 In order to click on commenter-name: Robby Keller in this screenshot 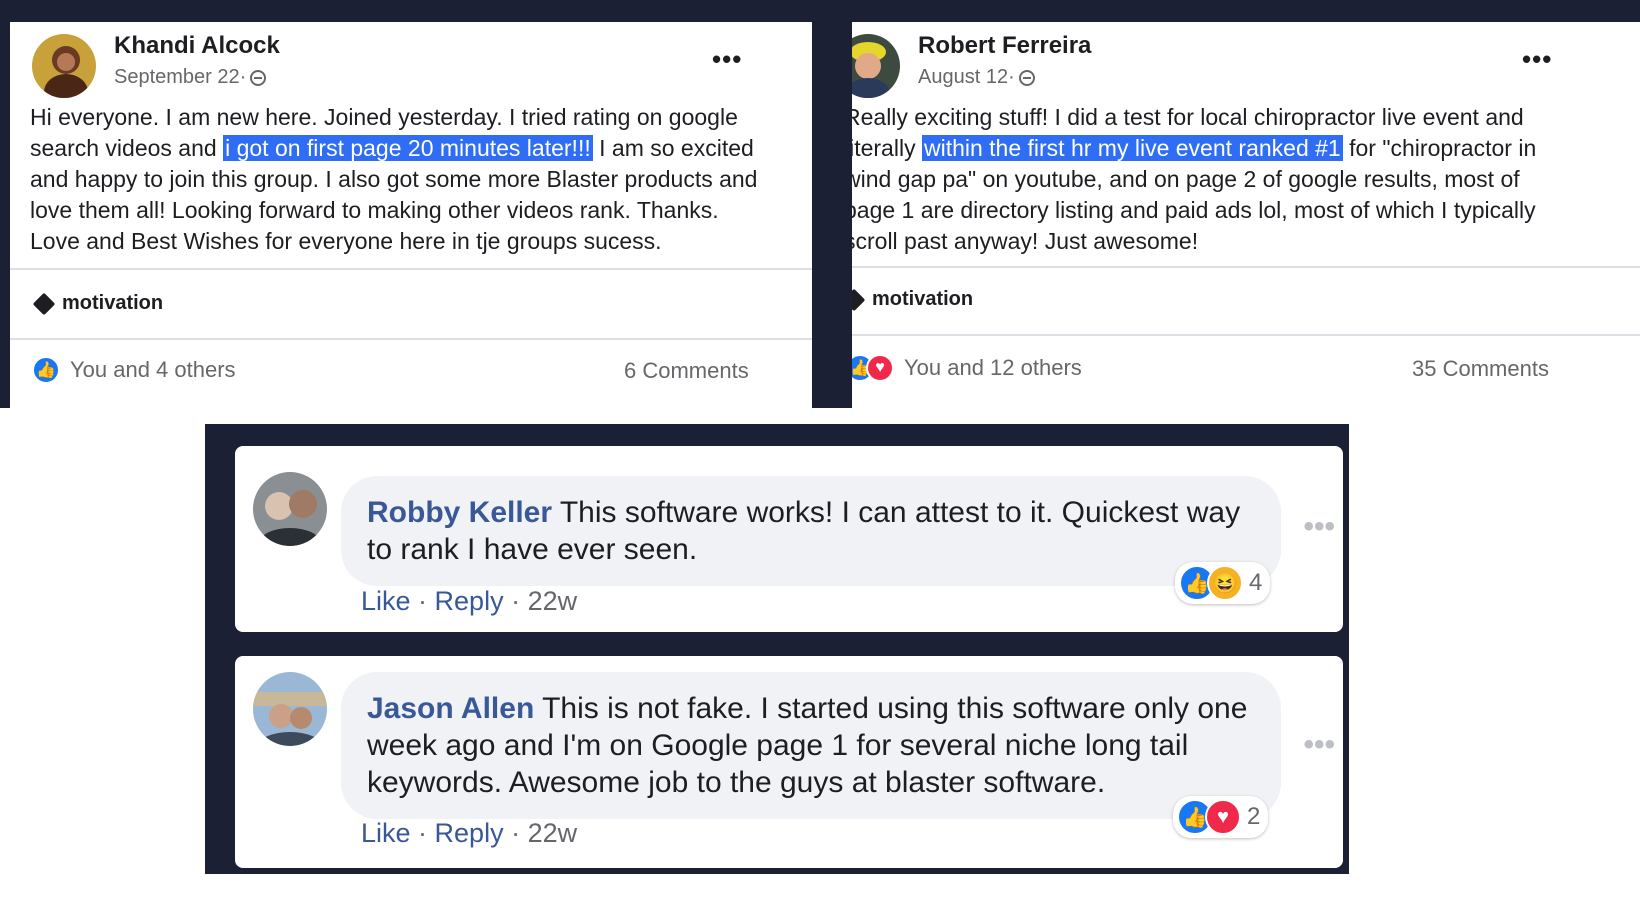, I will do `click(459, 512)`.